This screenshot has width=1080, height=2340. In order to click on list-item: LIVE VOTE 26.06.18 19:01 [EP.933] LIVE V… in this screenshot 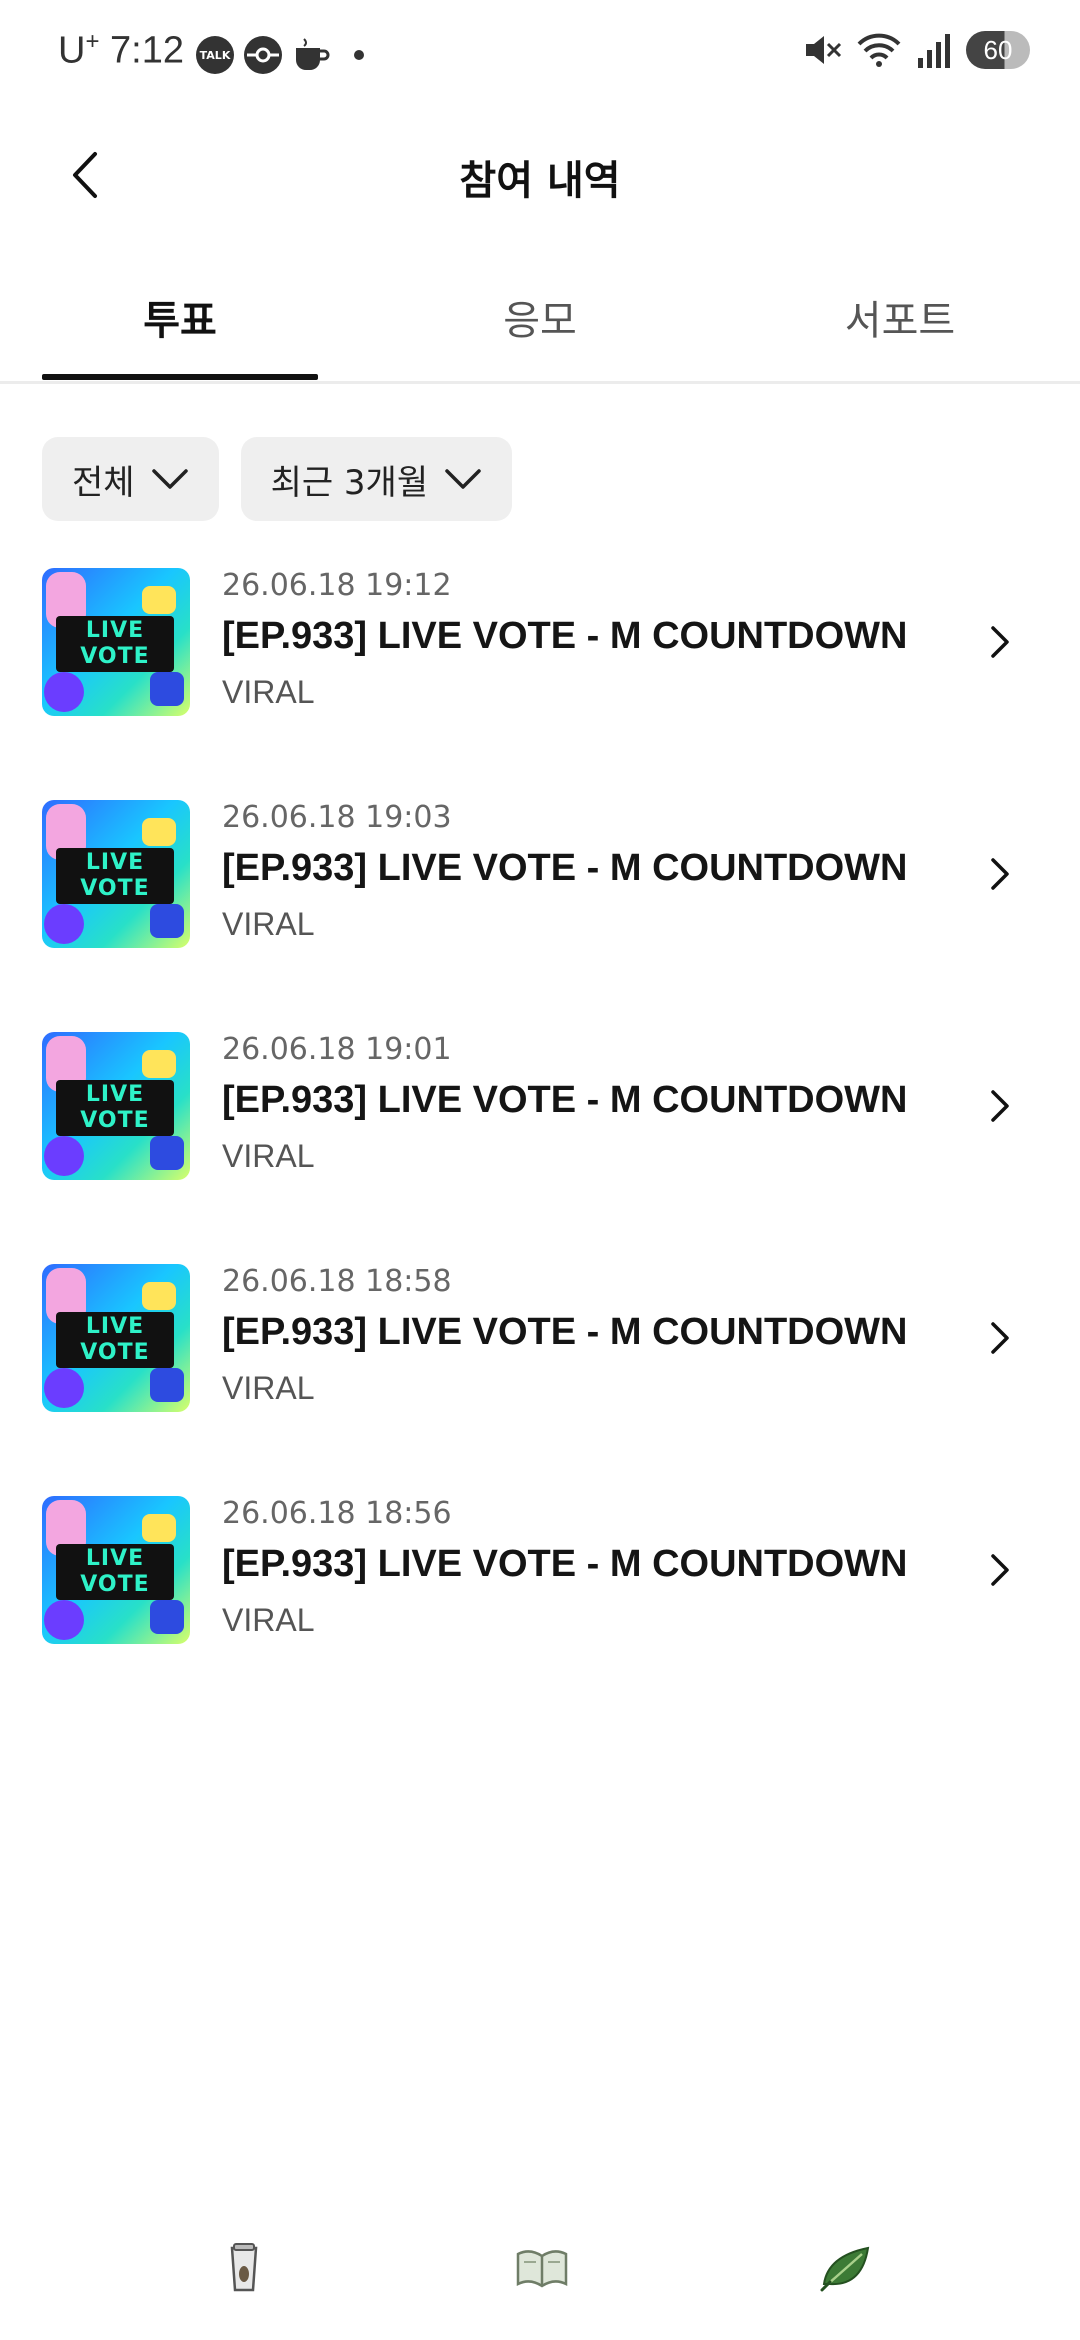, I will do `click(540, 1146)`.